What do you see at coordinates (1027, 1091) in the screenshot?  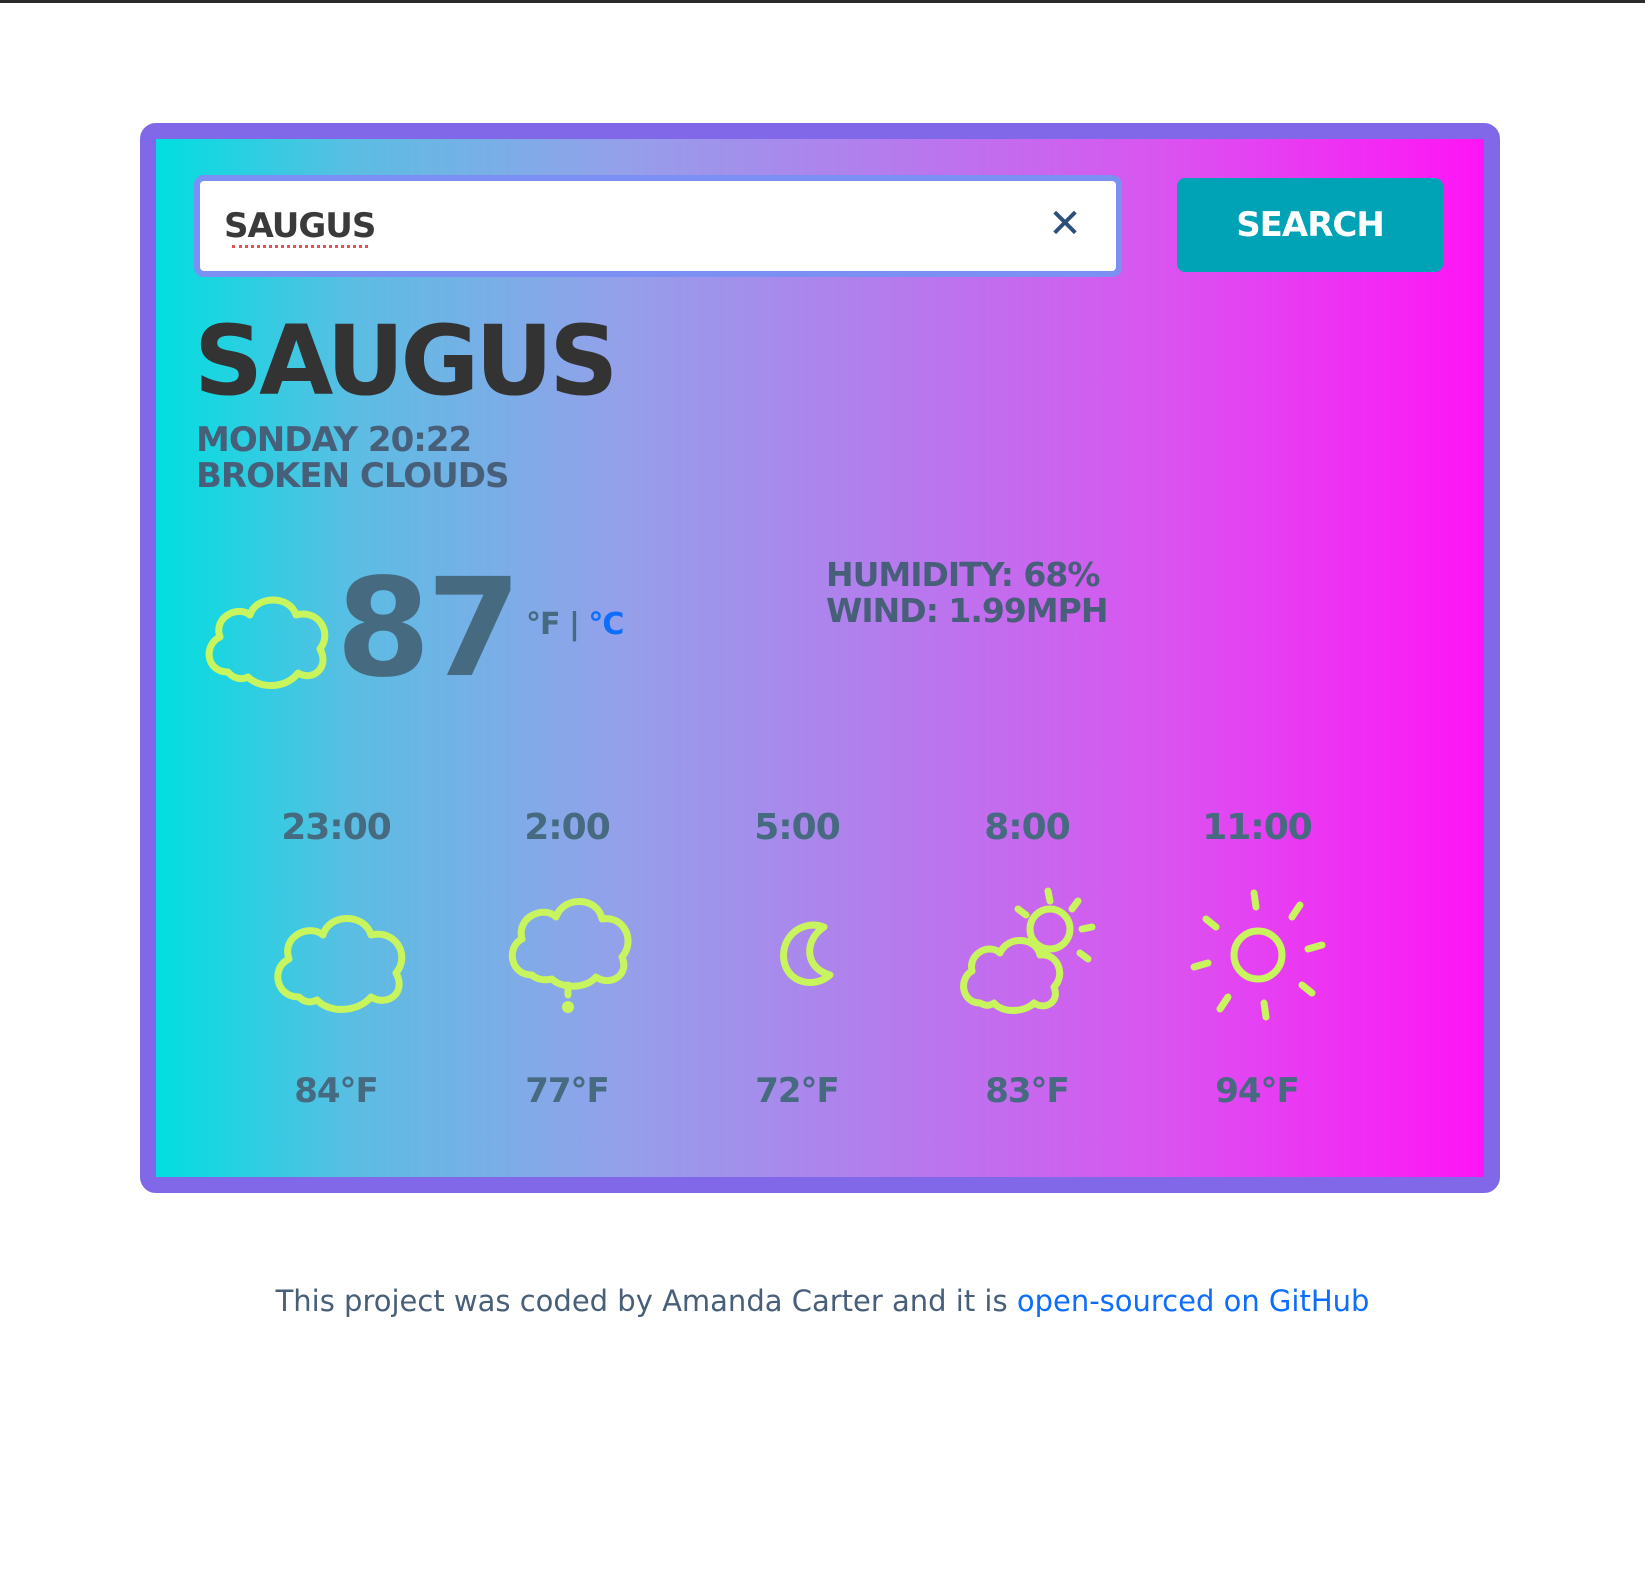 I see `forecast-temp: 83°F` at bounding box center [1027, 1091].